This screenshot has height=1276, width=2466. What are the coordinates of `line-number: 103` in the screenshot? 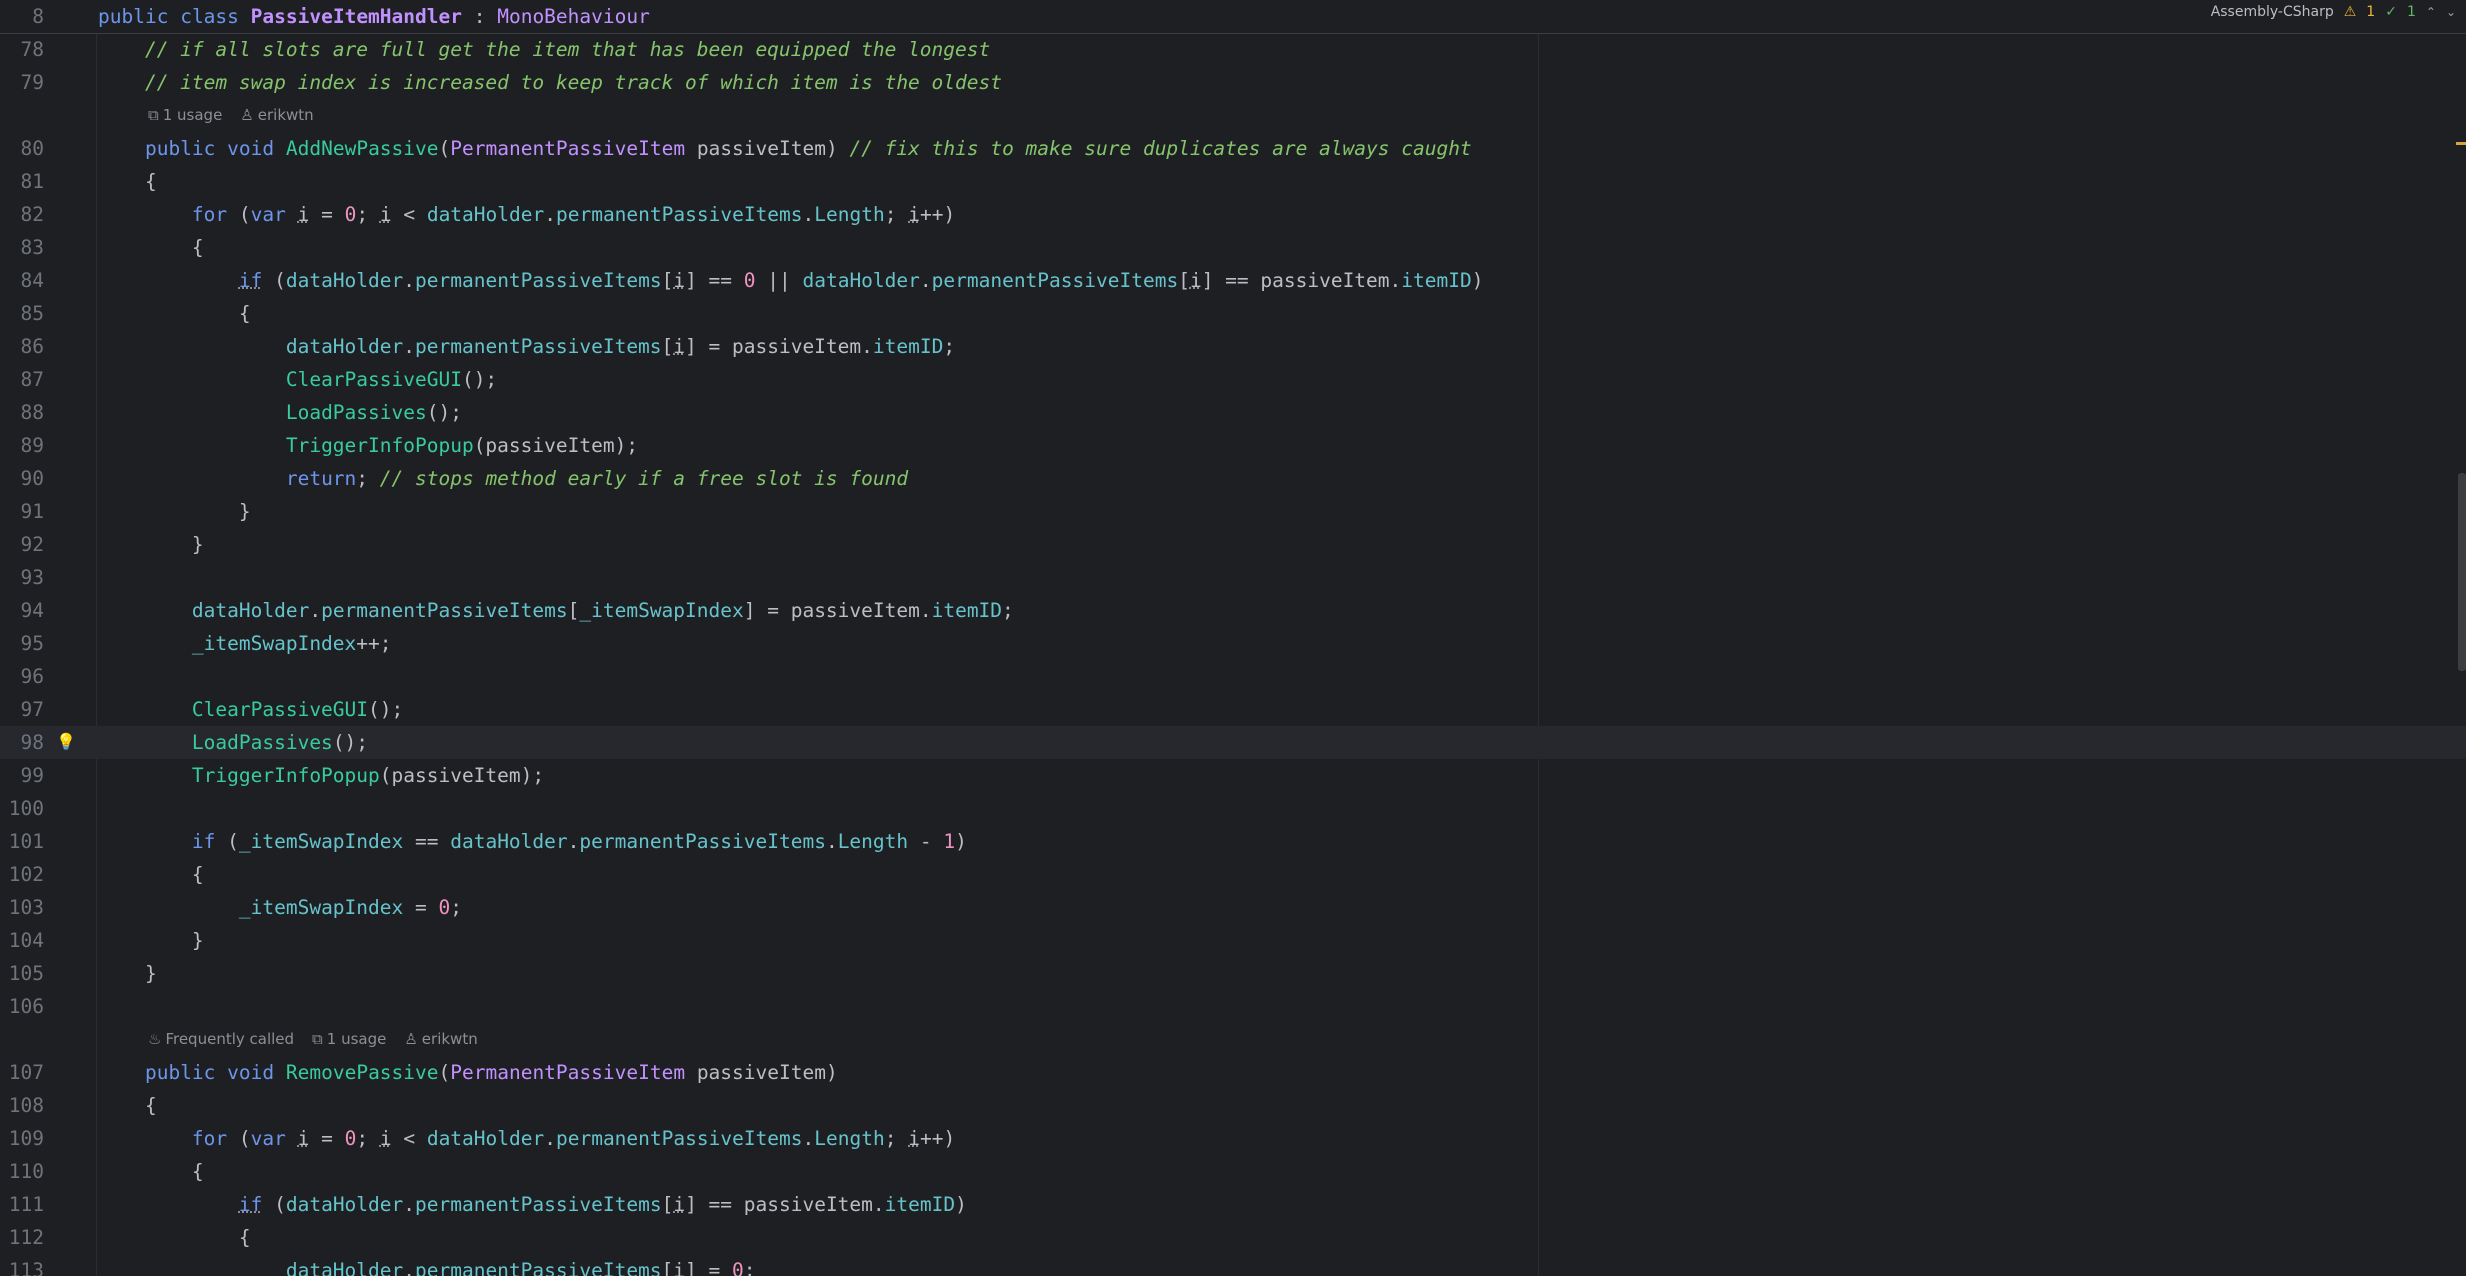 It's located at (26, 907).